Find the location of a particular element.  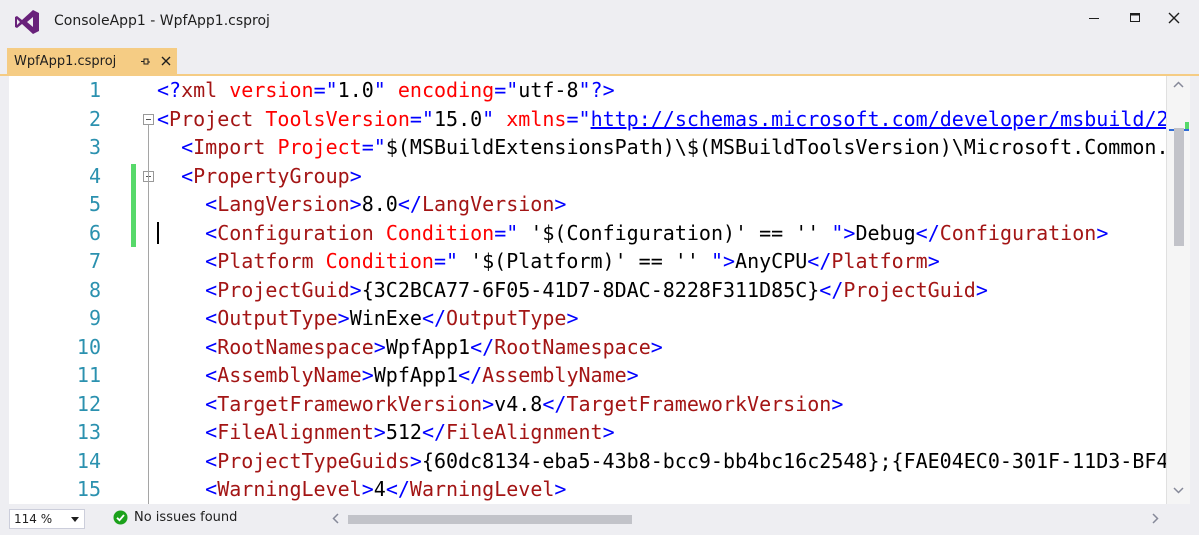

code-token: "> is located at coordinates (843, 232).